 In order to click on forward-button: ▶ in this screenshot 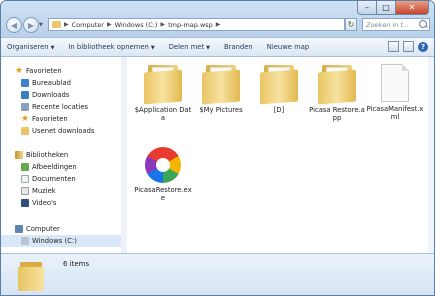, I will do `click(31, 25)`.